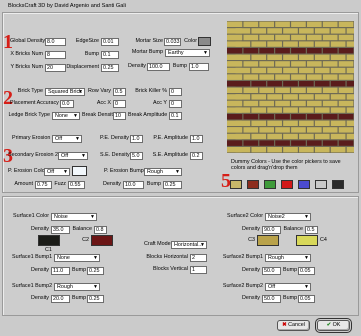  I want to click on surface2-bump2-bump-field: 0.05, so click(306, 299).